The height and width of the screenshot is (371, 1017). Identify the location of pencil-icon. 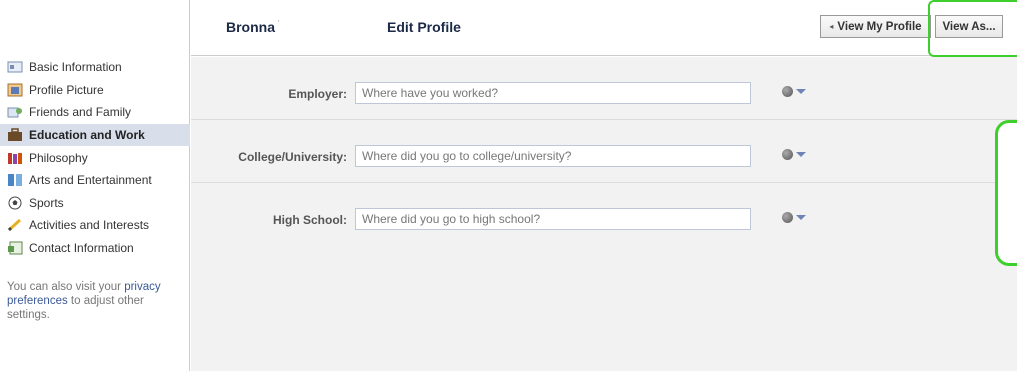
(15, 225).